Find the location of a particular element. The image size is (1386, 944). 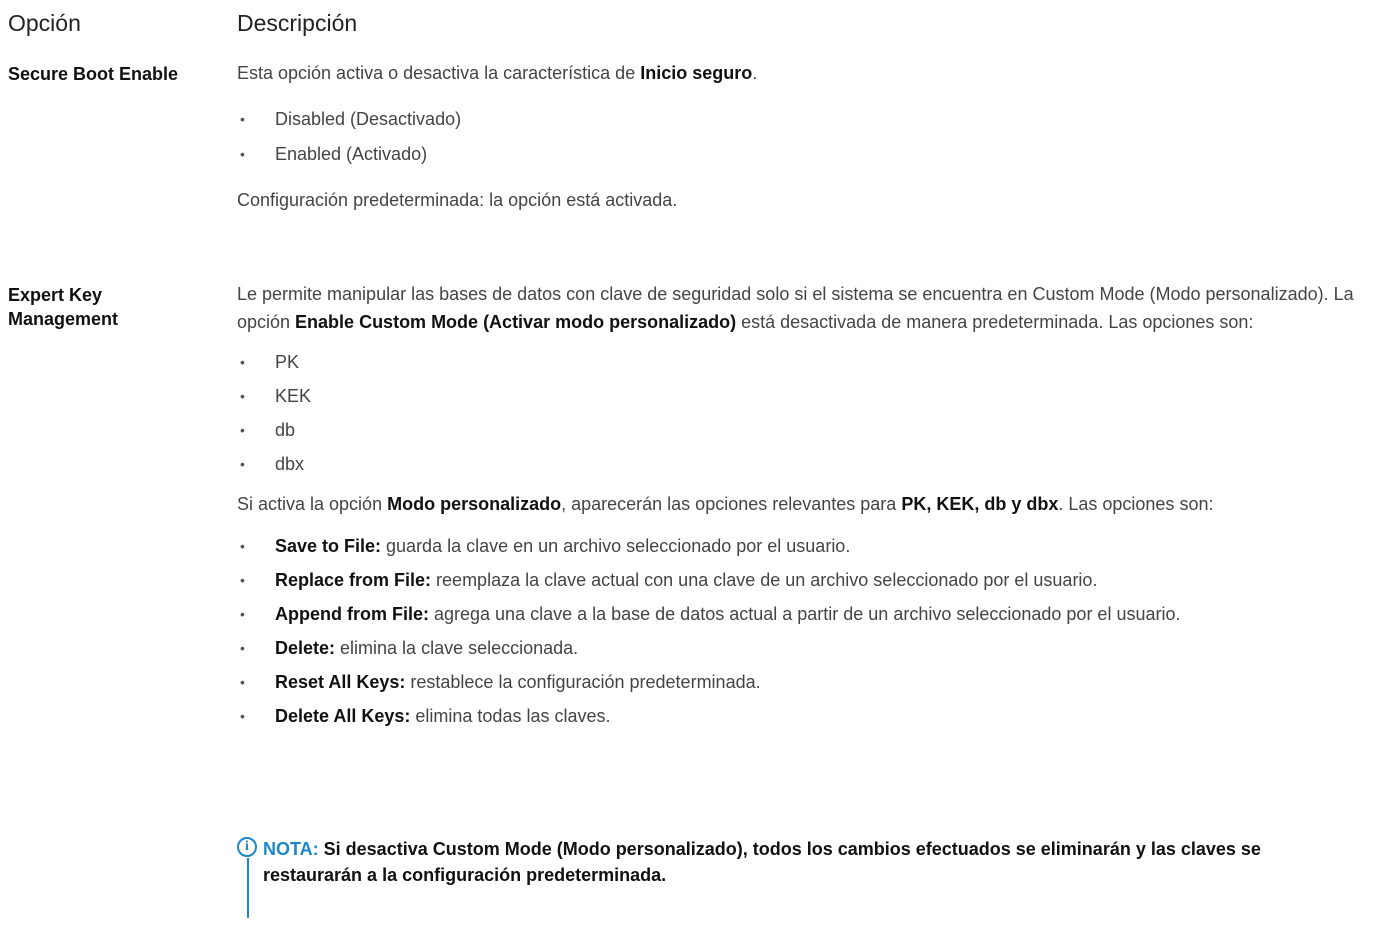

action-text: elimina la clave seleccionada. is located at coordinates (457, 648).